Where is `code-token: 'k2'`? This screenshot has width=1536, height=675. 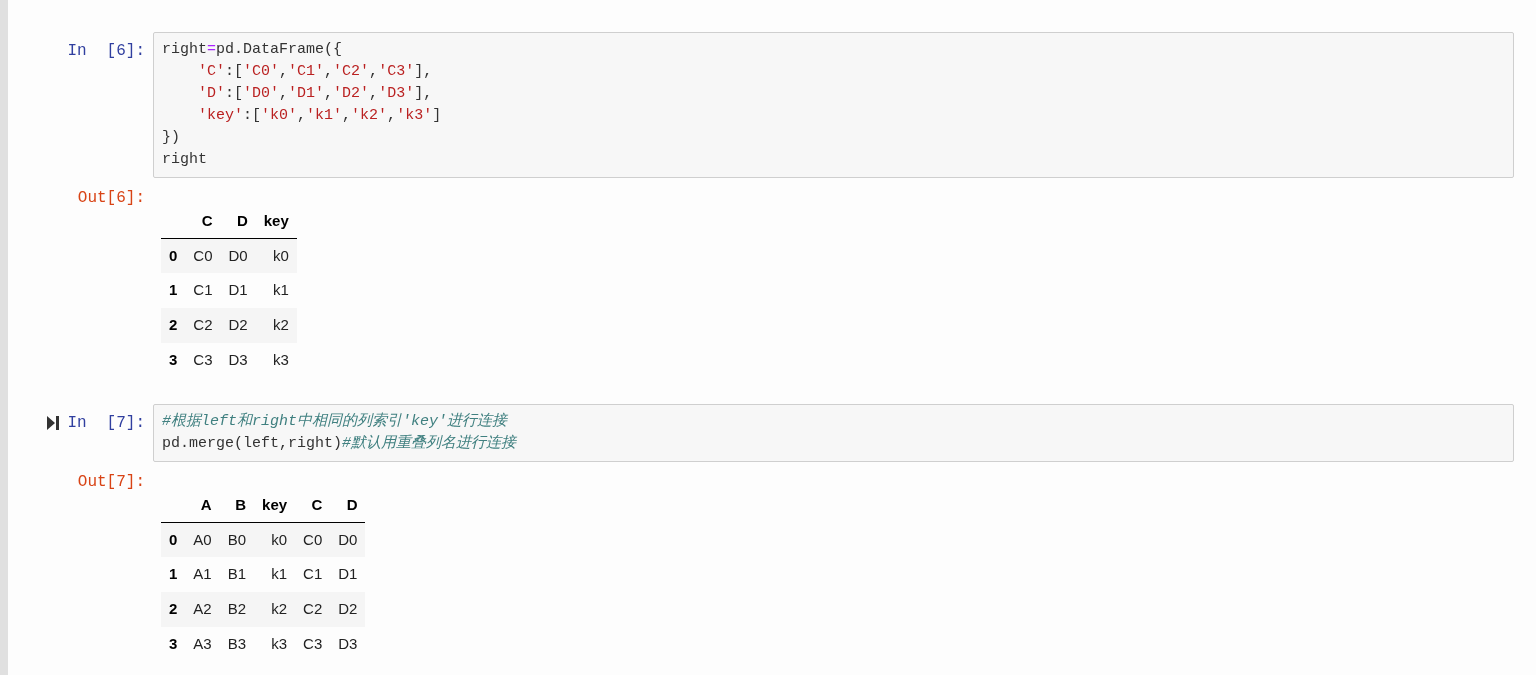
code-token: 'k2' is located at coordinates (369, 115).